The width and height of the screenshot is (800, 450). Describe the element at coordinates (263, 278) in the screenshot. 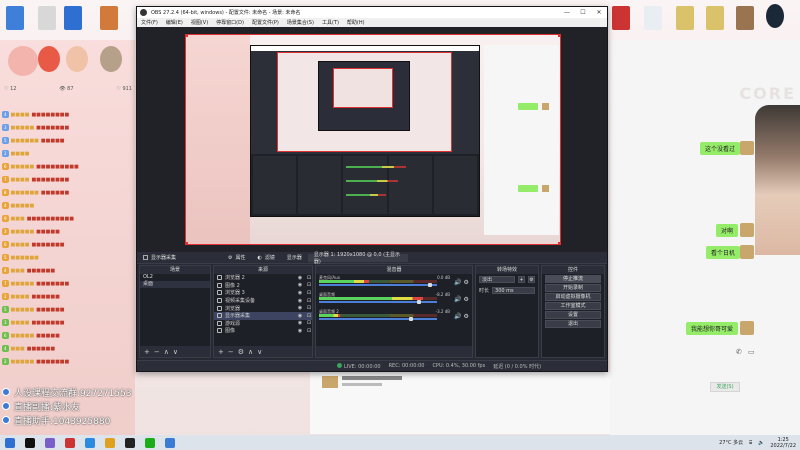

I see `source-item: 浏览器 2 ◉ ⊡` at that location.